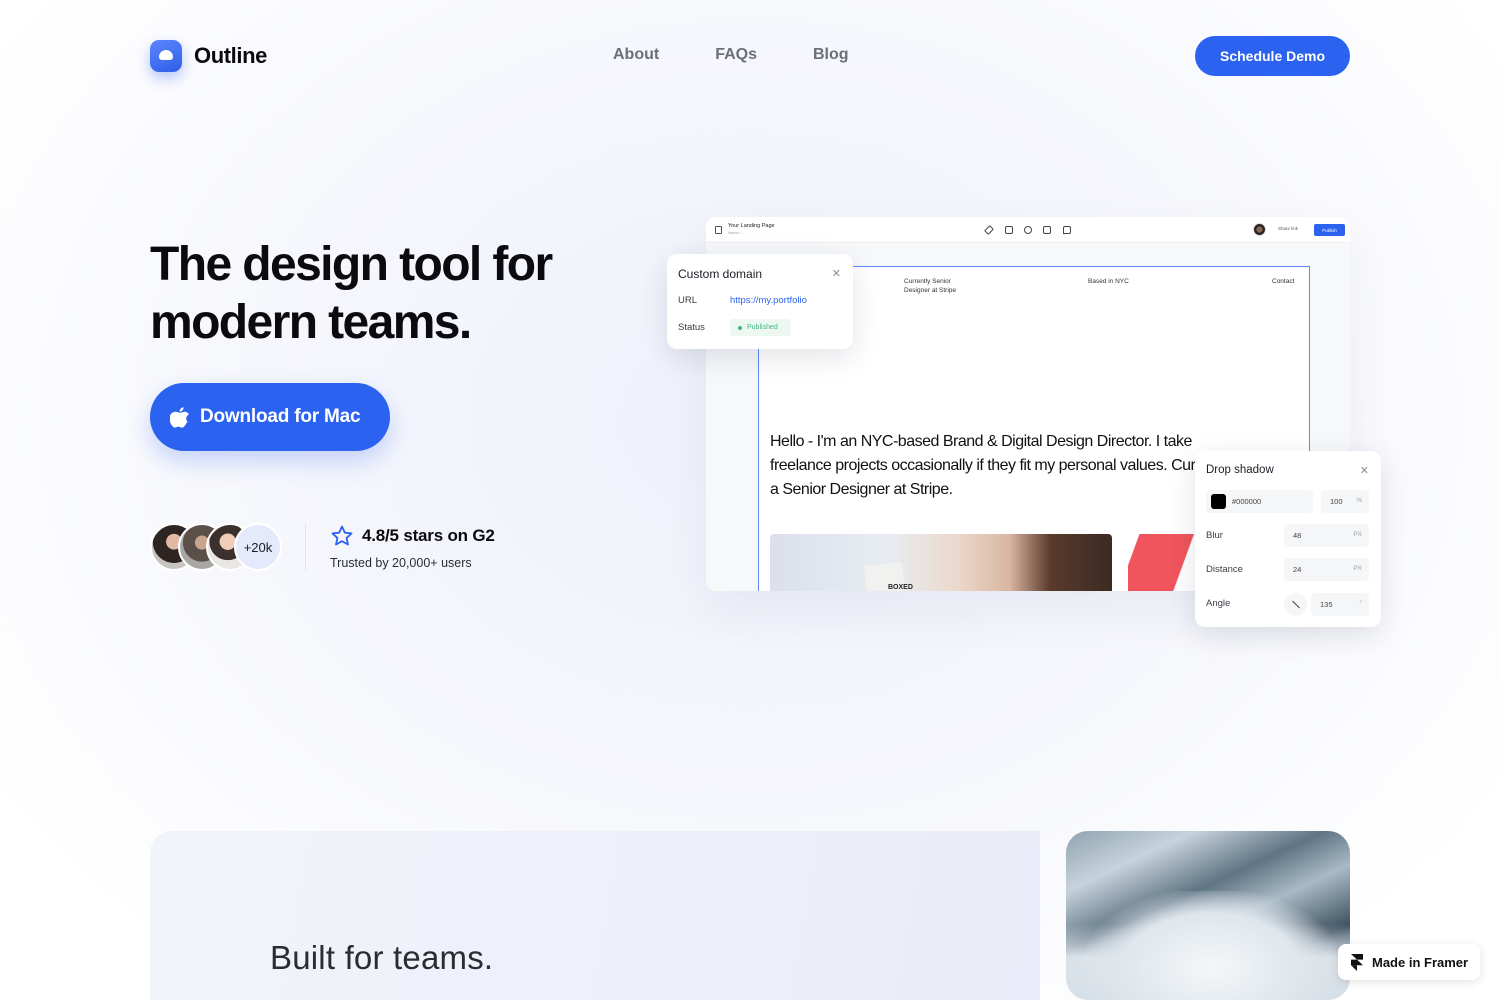 The width and height of the screenshot is (1500, 1000). I want to click on apple-icon, so click(179, 417).